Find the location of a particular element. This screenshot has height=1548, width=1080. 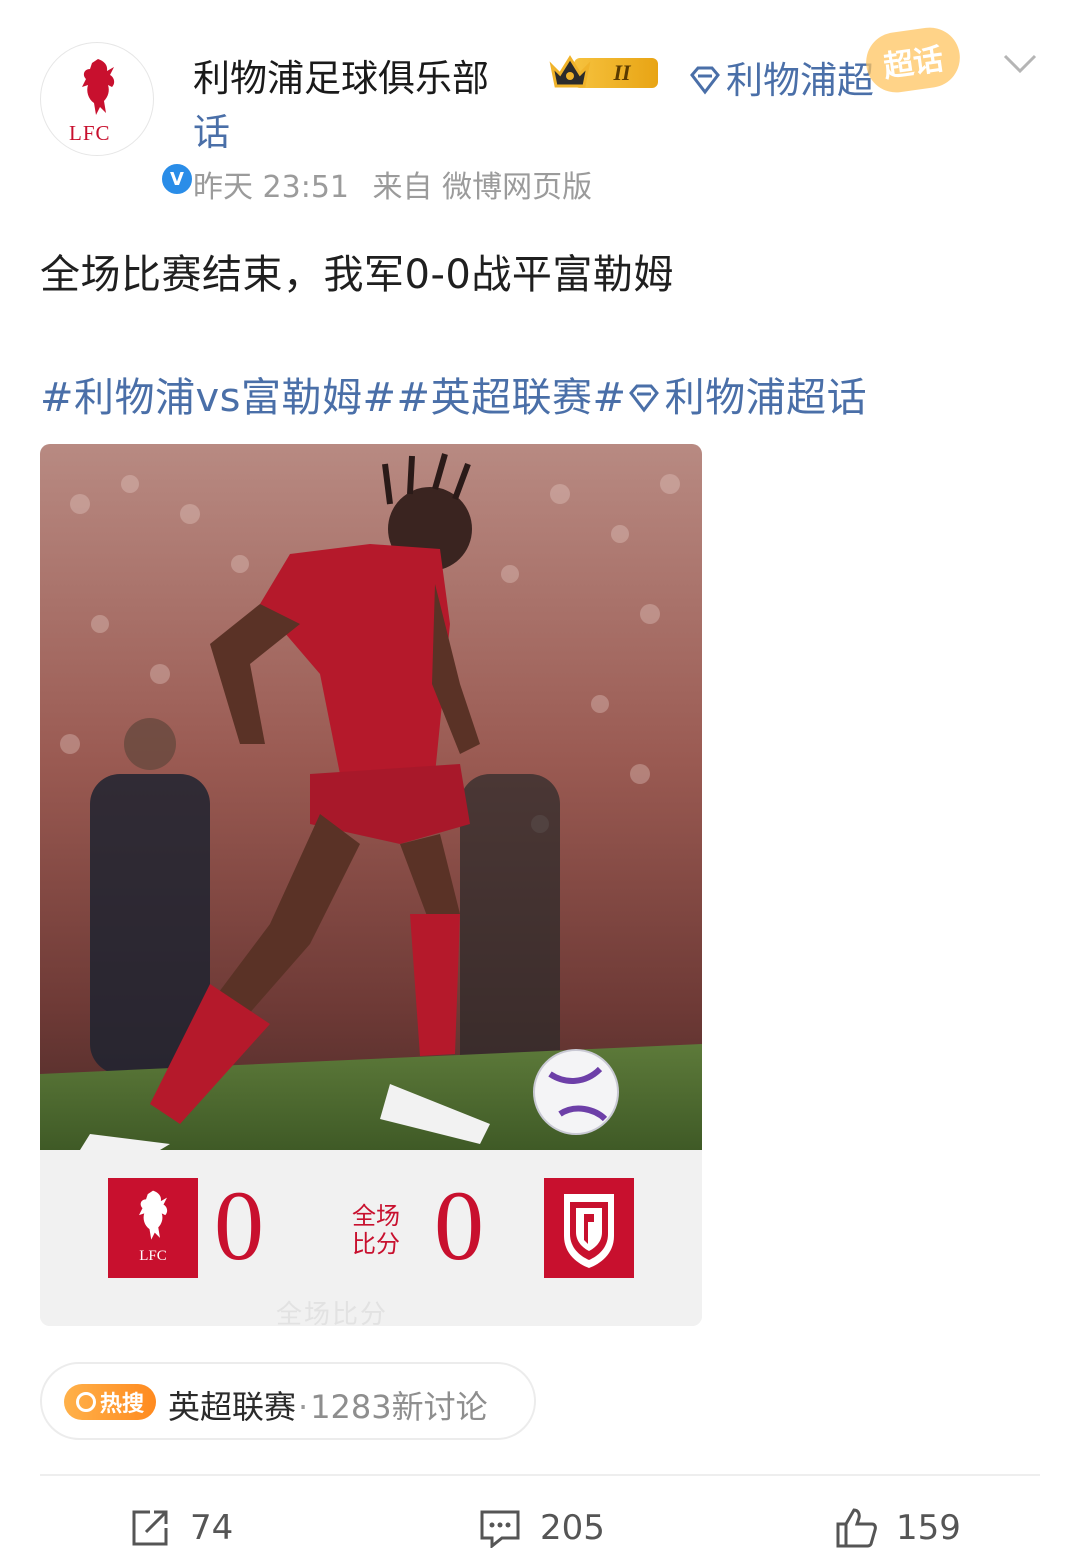

hashtags: #利物浦vs富勒姆##英超联赛# 利物浦超话 is located at coordinates (453, 394).